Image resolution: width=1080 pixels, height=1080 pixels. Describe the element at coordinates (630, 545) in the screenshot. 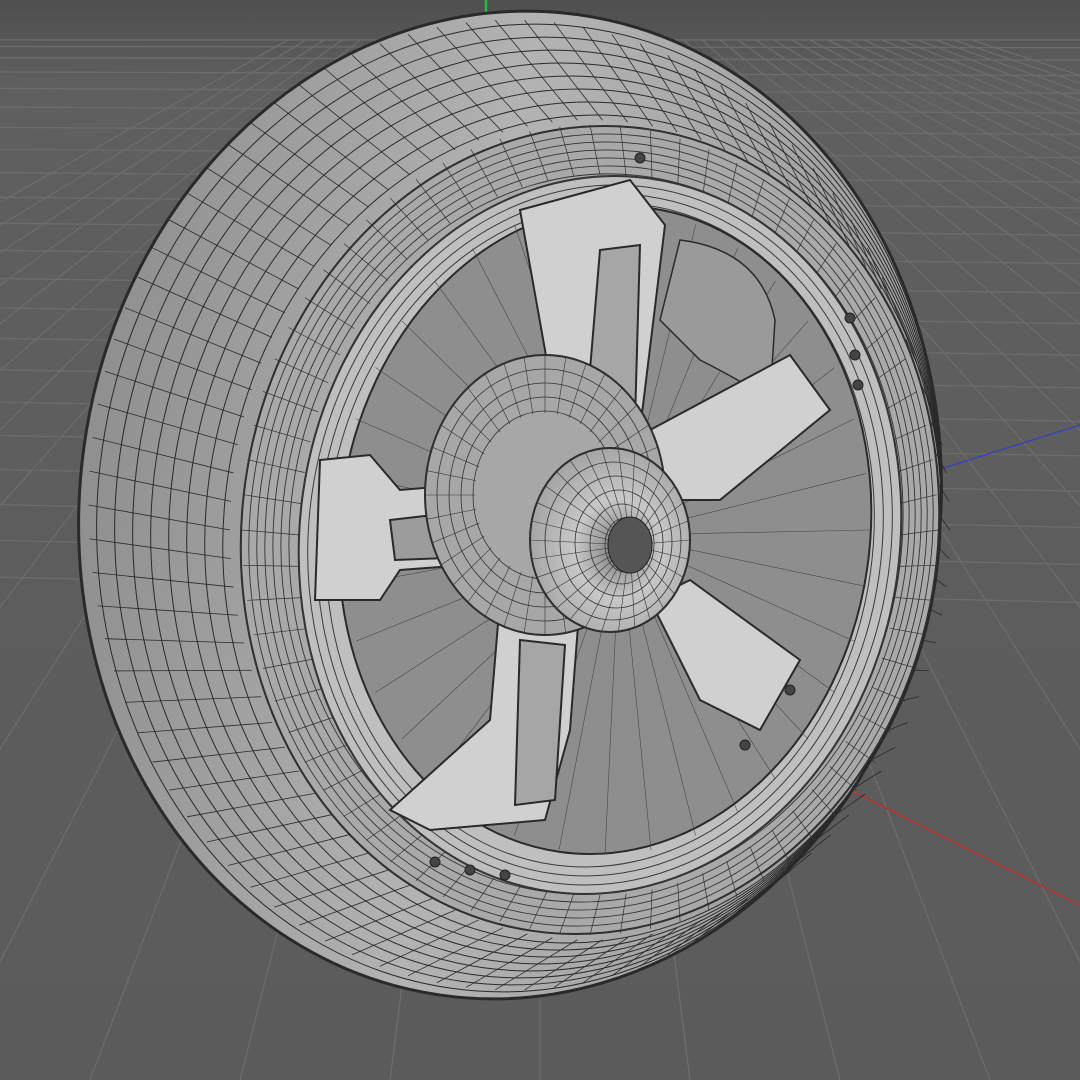

I see `hub-center` at that location.